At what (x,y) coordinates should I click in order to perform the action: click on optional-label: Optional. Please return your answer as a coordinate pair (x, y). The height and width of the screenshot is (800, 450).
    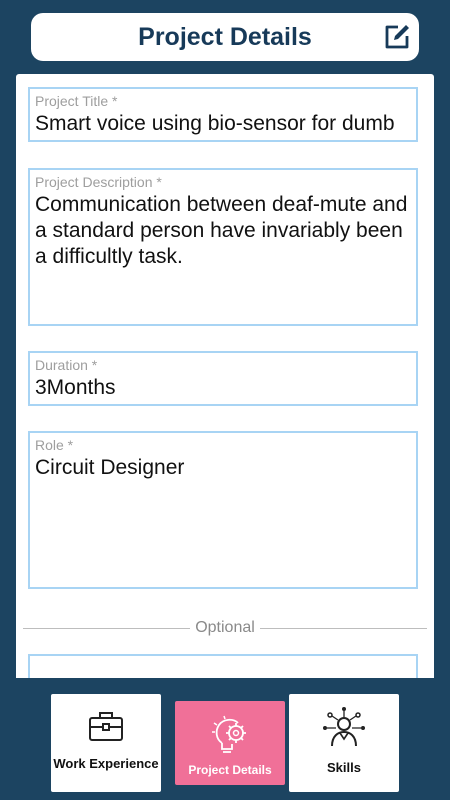
    Looking at the image, I should click on (225, 627).